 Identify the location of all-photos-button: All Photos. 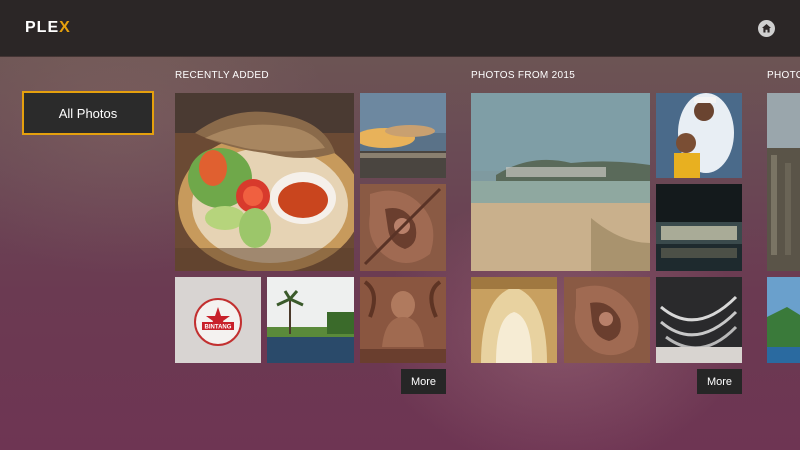
(88, 113).